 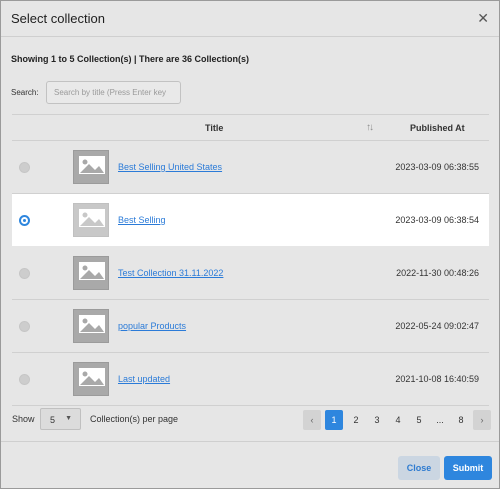 I want to click on per-page-label: Collection(s) per page, so click(x=134, y=419).